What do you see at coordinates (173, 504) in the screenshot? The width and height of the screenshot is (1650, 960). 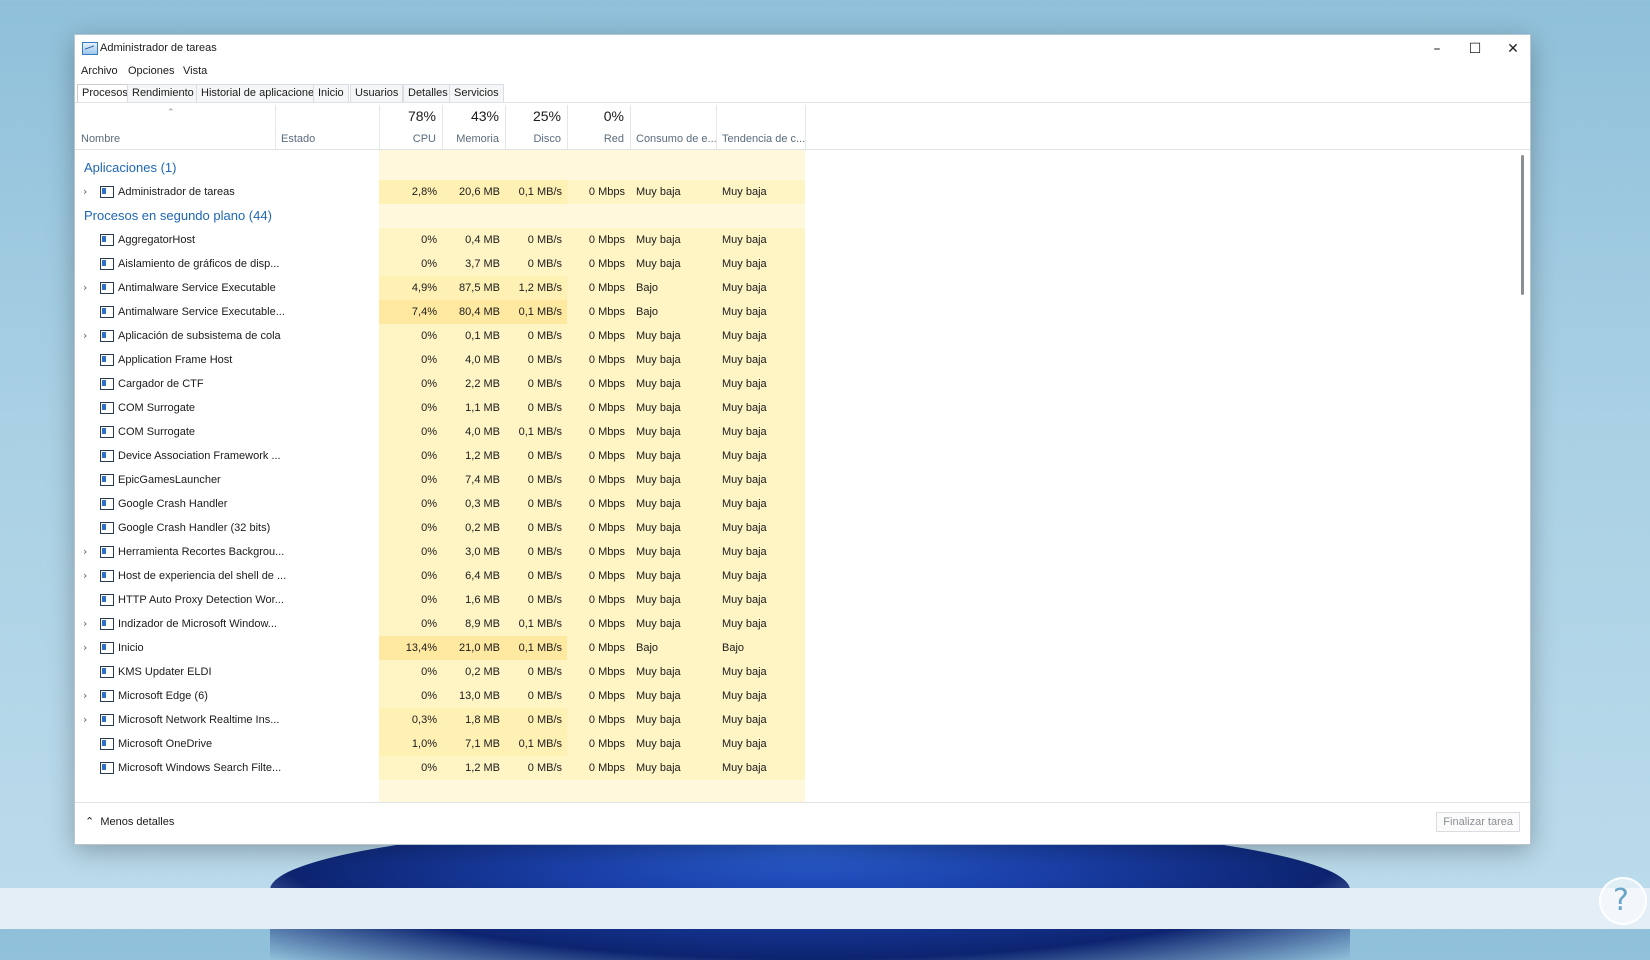 I see `process-name: Google Crash Handler` at bounding box center [173, 504].